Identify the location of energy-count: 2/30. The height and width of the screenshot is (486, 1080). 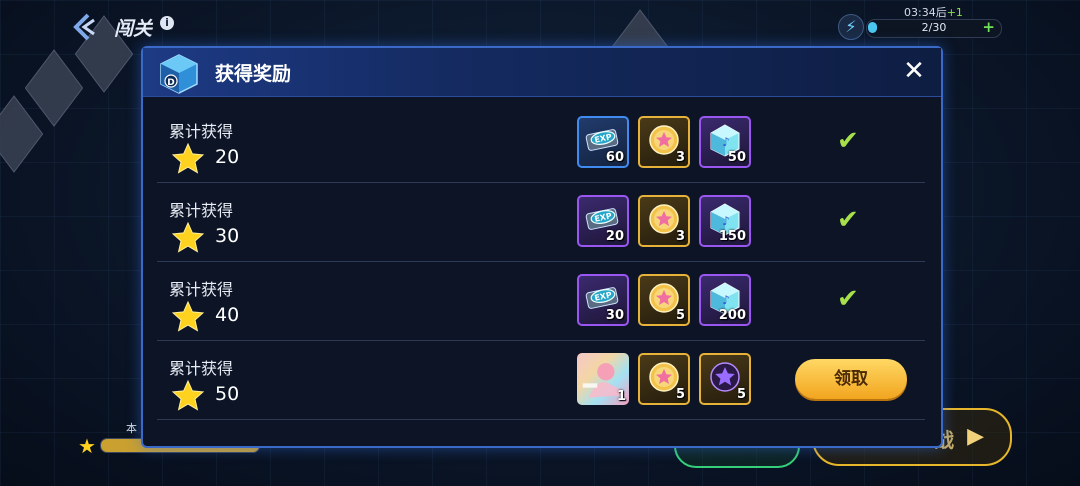
(934, 27).